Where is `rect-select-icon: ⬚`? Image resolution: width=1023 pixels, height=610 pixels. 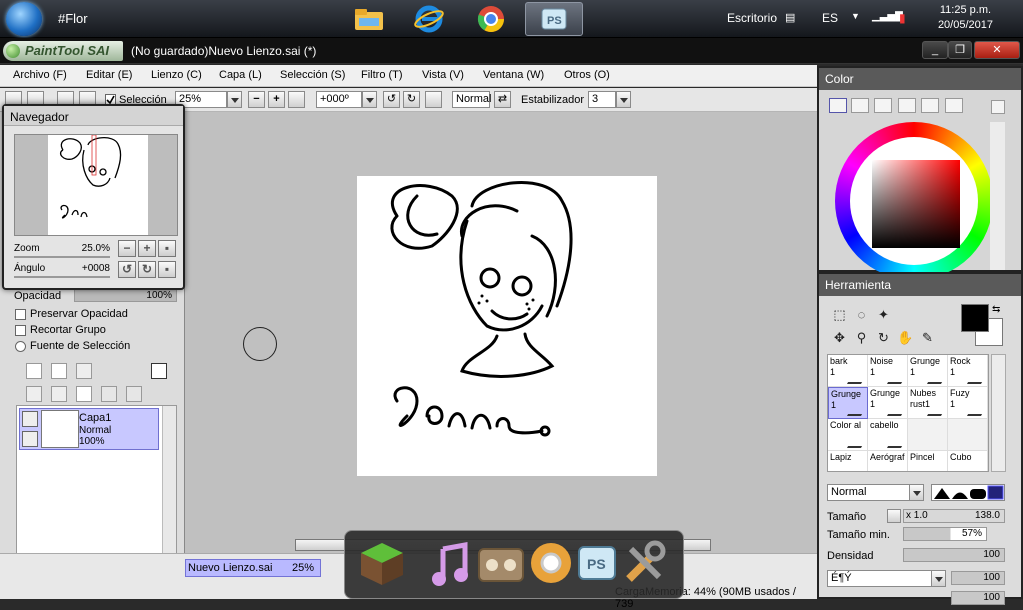
rect-select-icon: ⬚ is located at coordinates (839, 315).